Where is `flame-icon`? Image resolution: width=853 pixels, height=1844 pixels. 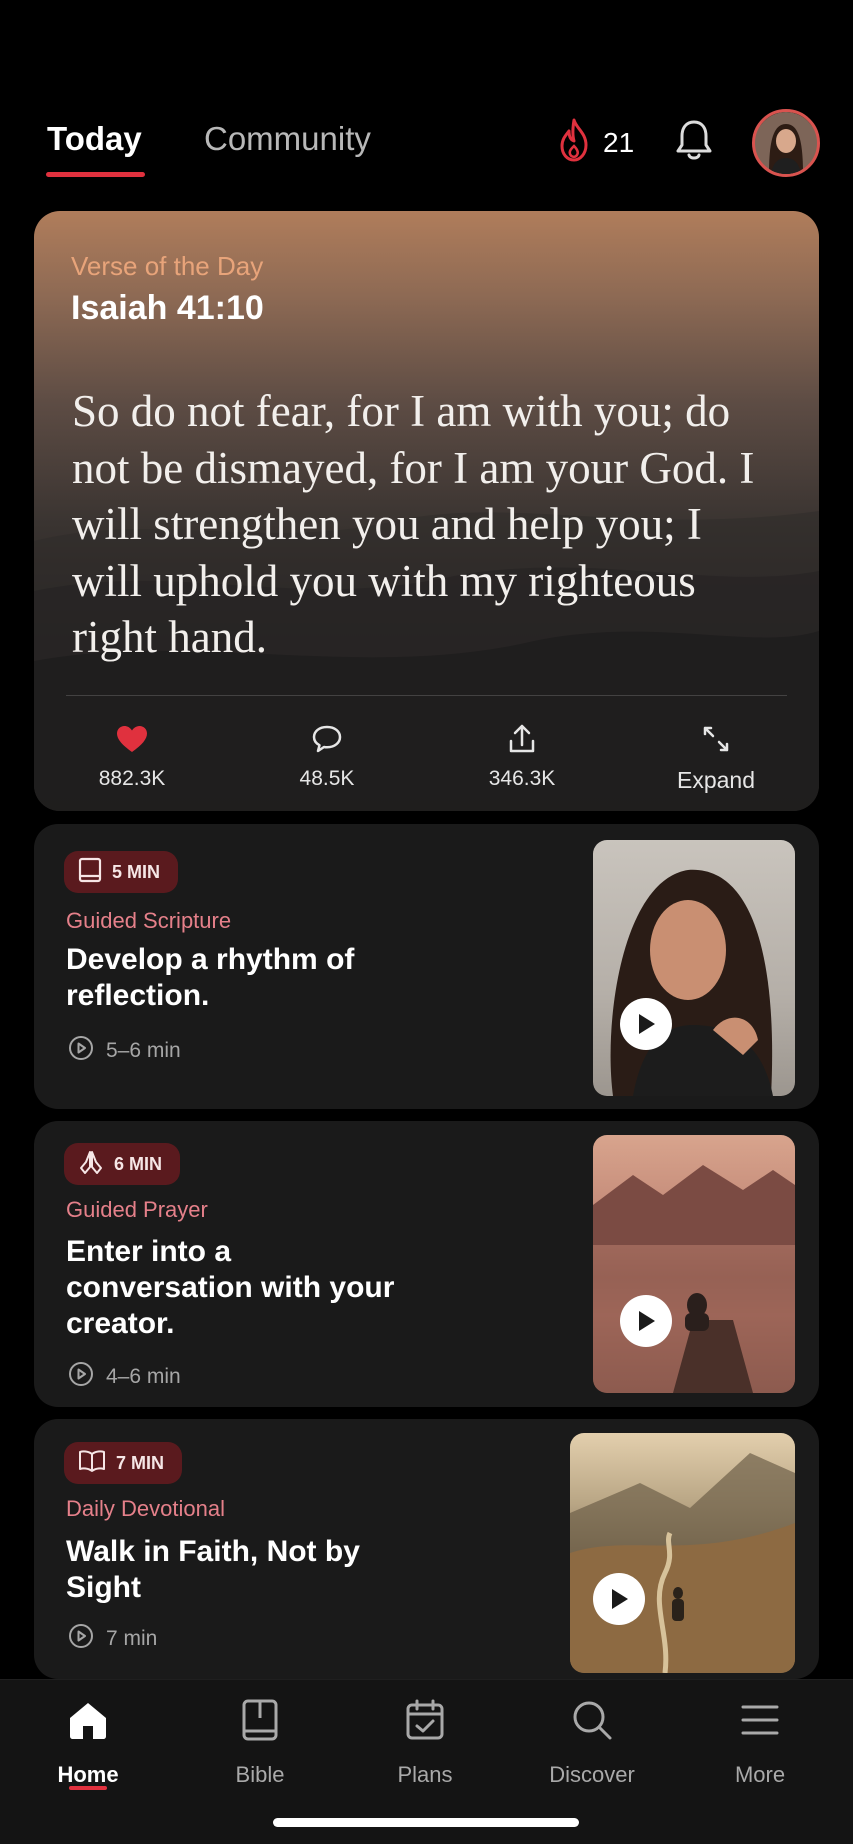
flame-icon is located at coordinates (574, 142).